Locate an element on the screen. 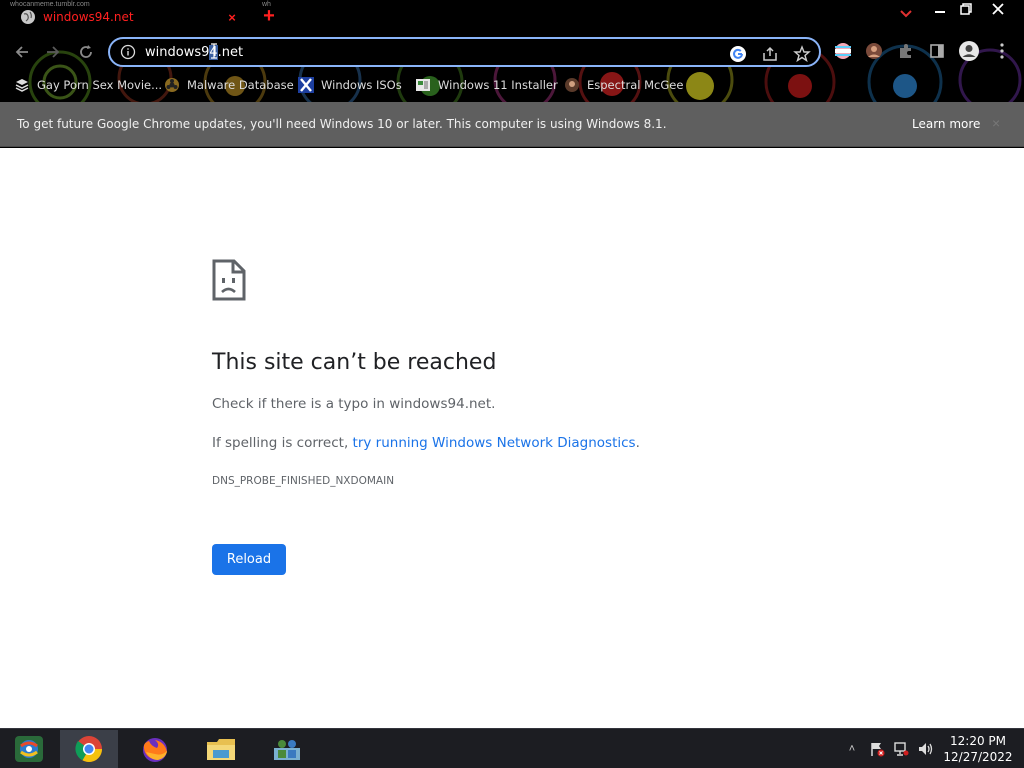  taskbar-firefox is located at coordinates (155, 749).